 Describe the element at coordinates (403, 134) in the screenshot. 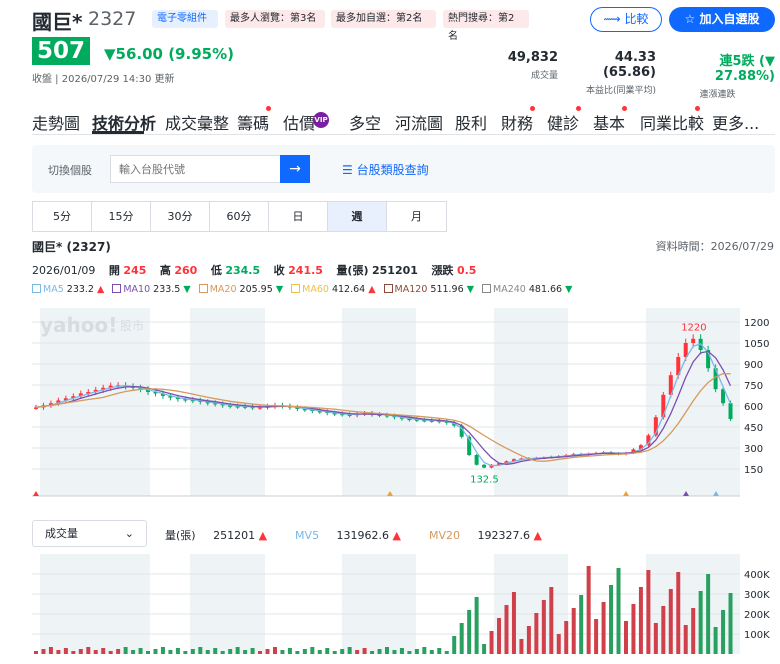

I see `tab-divider` at that location.